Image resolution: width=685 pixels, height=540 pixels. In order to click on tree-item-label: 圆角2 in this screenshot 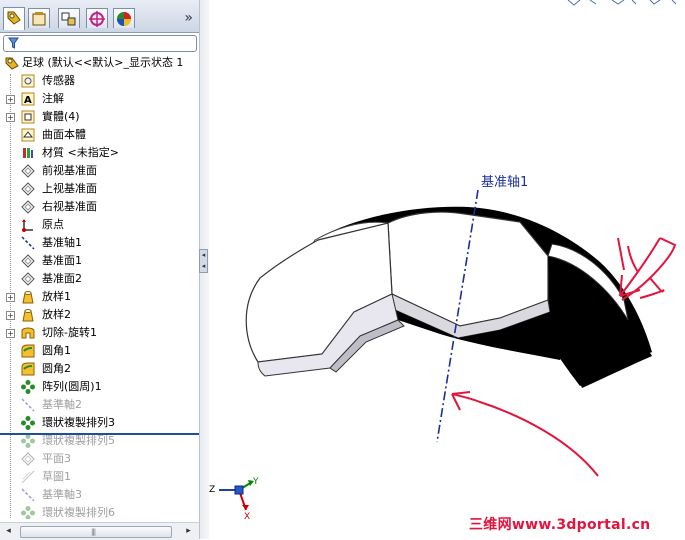, I will do `click(56, 368)`.